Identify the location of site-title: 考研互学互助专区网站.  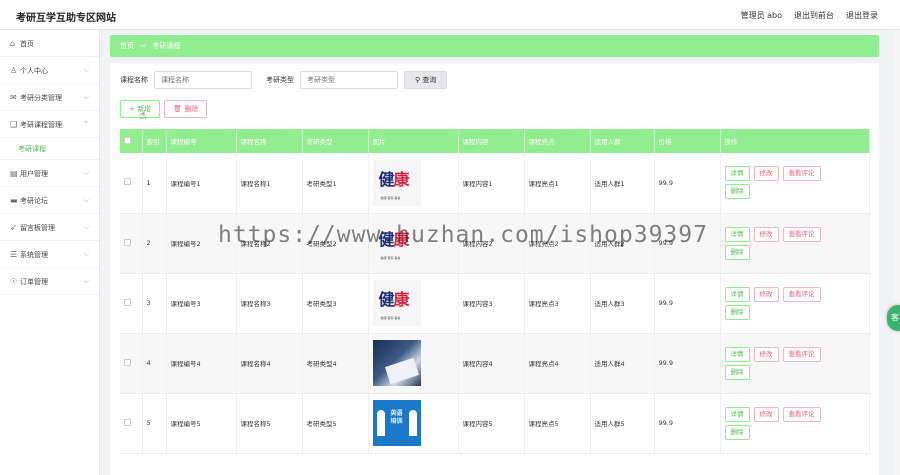
(66, 18).